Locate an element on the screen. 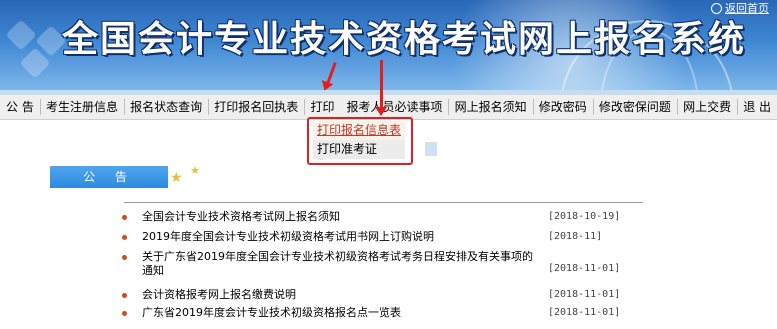  menu-item-must-read: 报考人员必读事项 is located at coordinates (394, 107).